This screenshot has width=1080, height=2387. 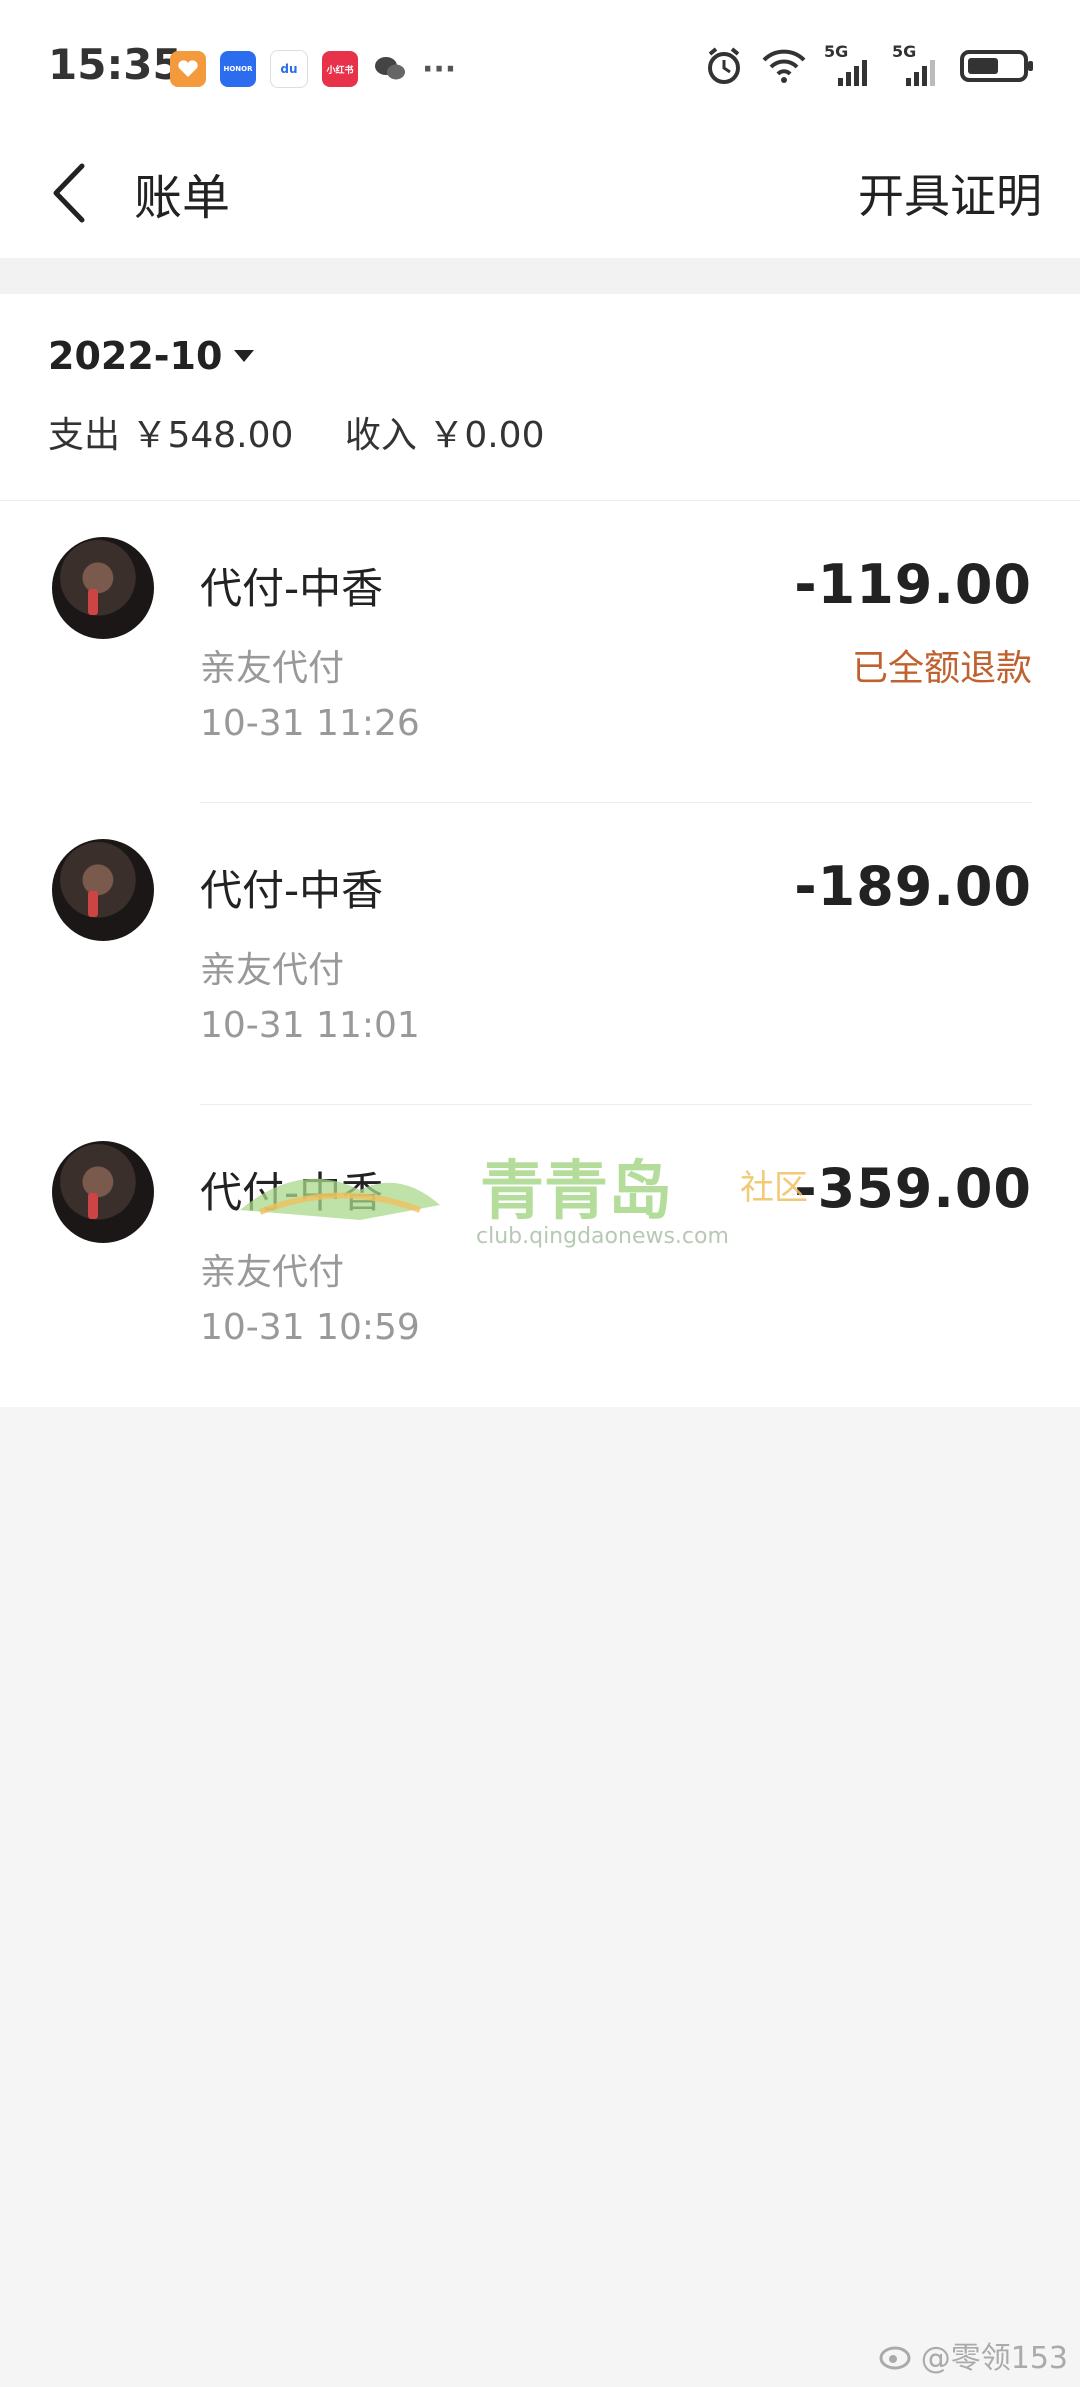 I want to click on section-gap, so click(x=540, y=276).